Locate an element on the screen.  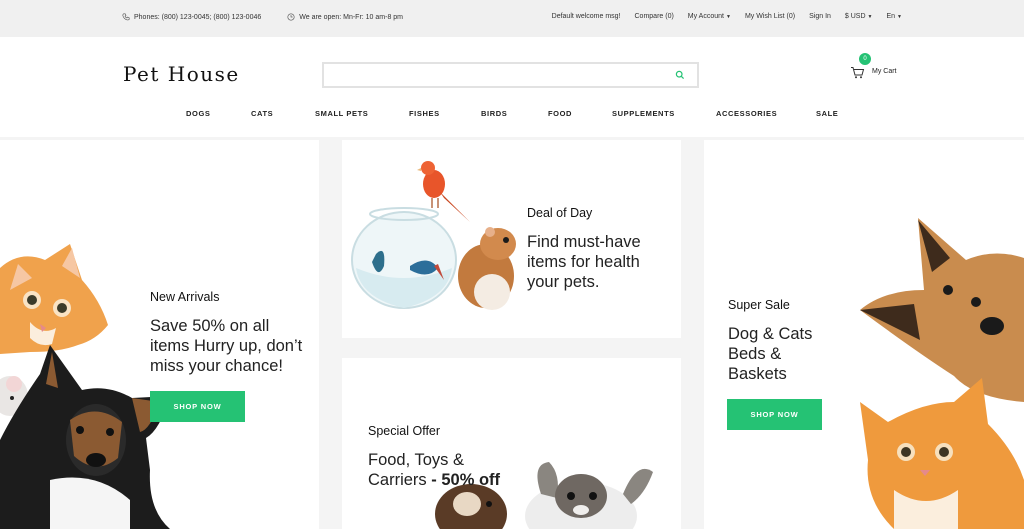
sign-in-link: Sign In is located at coordinates (820, 16).